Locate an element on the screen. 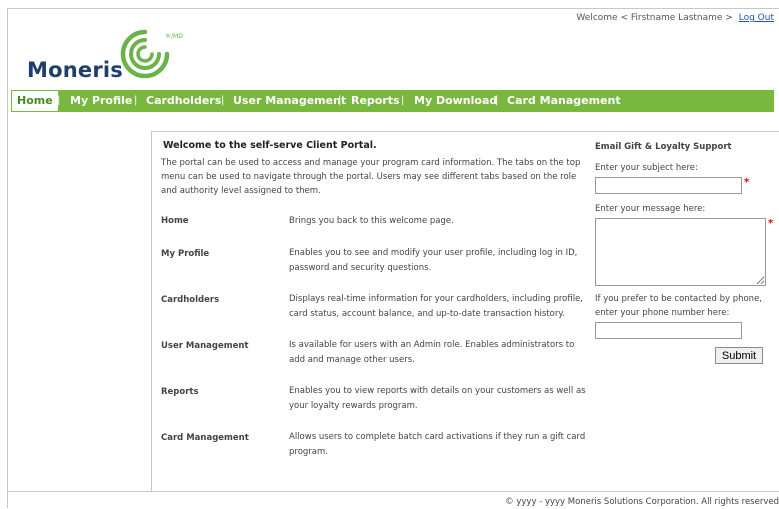  feature-desc-home: Brings you back to this welcome page. is located at coordinates (371, 221).